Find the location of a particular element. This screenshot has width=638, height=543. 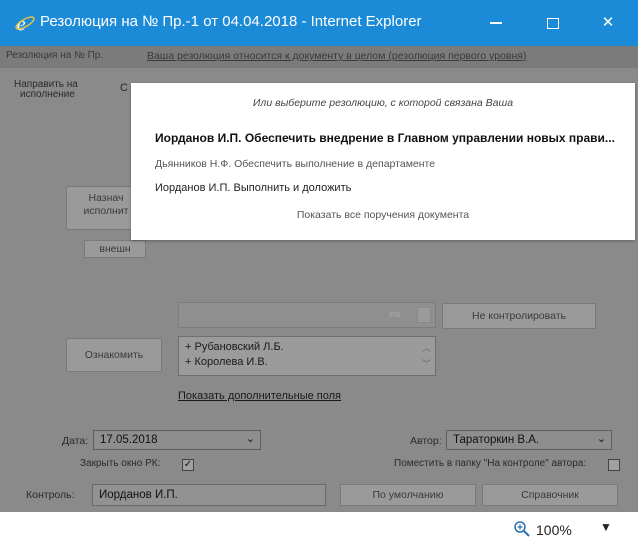

author-select: Тараторкин В.А. ⌄ is located at coordinates (529, 440).